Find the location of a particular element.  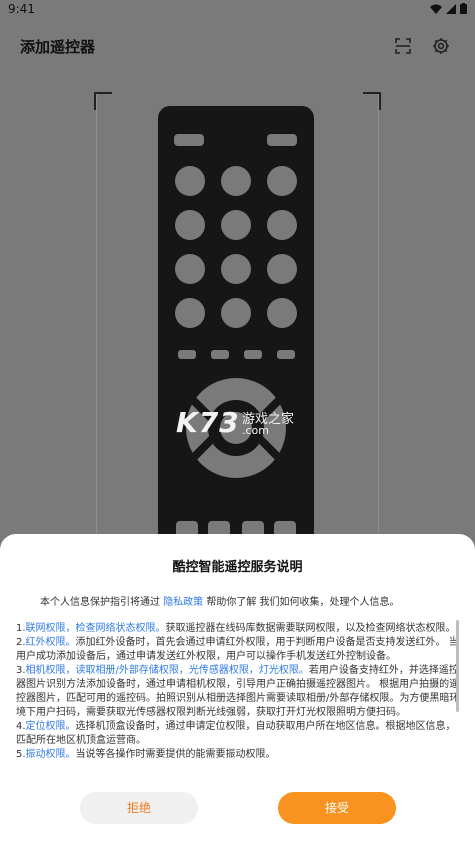

permission-links: 红外权限。 is located at coordinates (51, 642).